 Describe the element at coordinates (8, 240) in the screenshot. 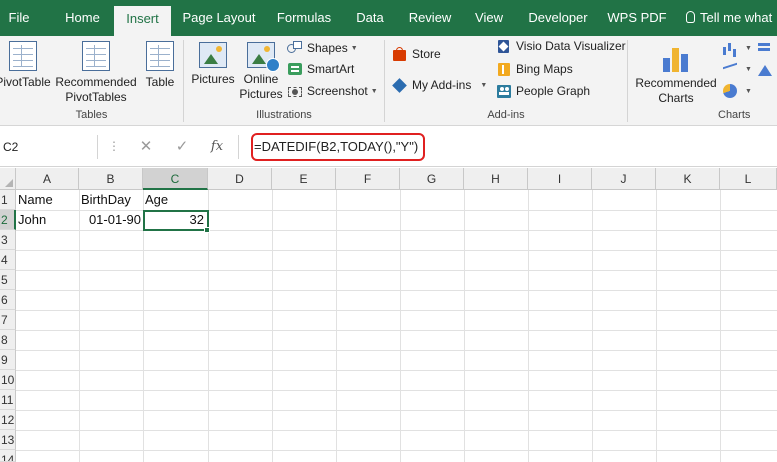

I see `row-header-3: 3` at that location.